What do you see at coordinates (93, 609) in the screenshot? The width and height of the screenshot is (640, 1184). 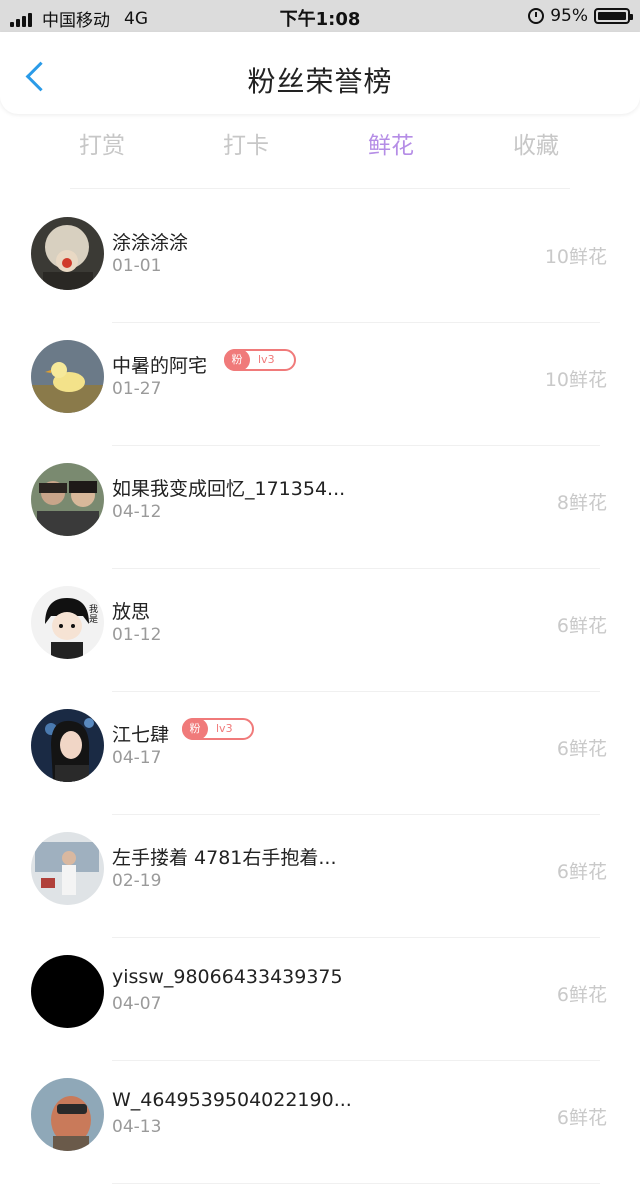 I see `svg-text: 我` at bounding box center [93, 609].